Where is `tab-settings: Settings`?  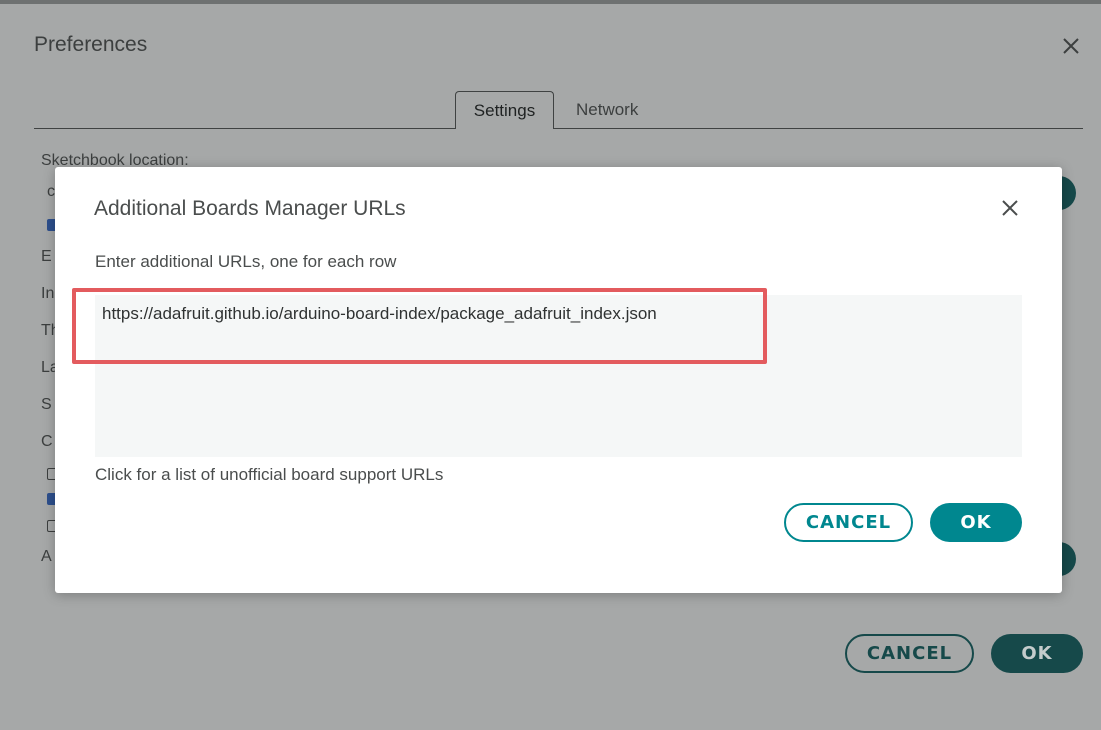 tab-settings: Settings is located at coordinates (504, 110).